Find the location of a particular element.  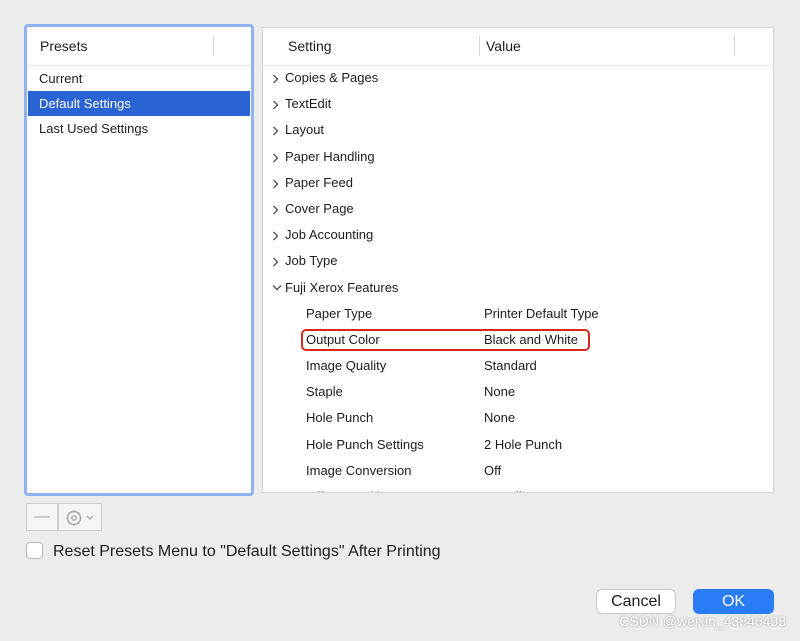

chevron-down-icon is located at coordinates (276, 288).